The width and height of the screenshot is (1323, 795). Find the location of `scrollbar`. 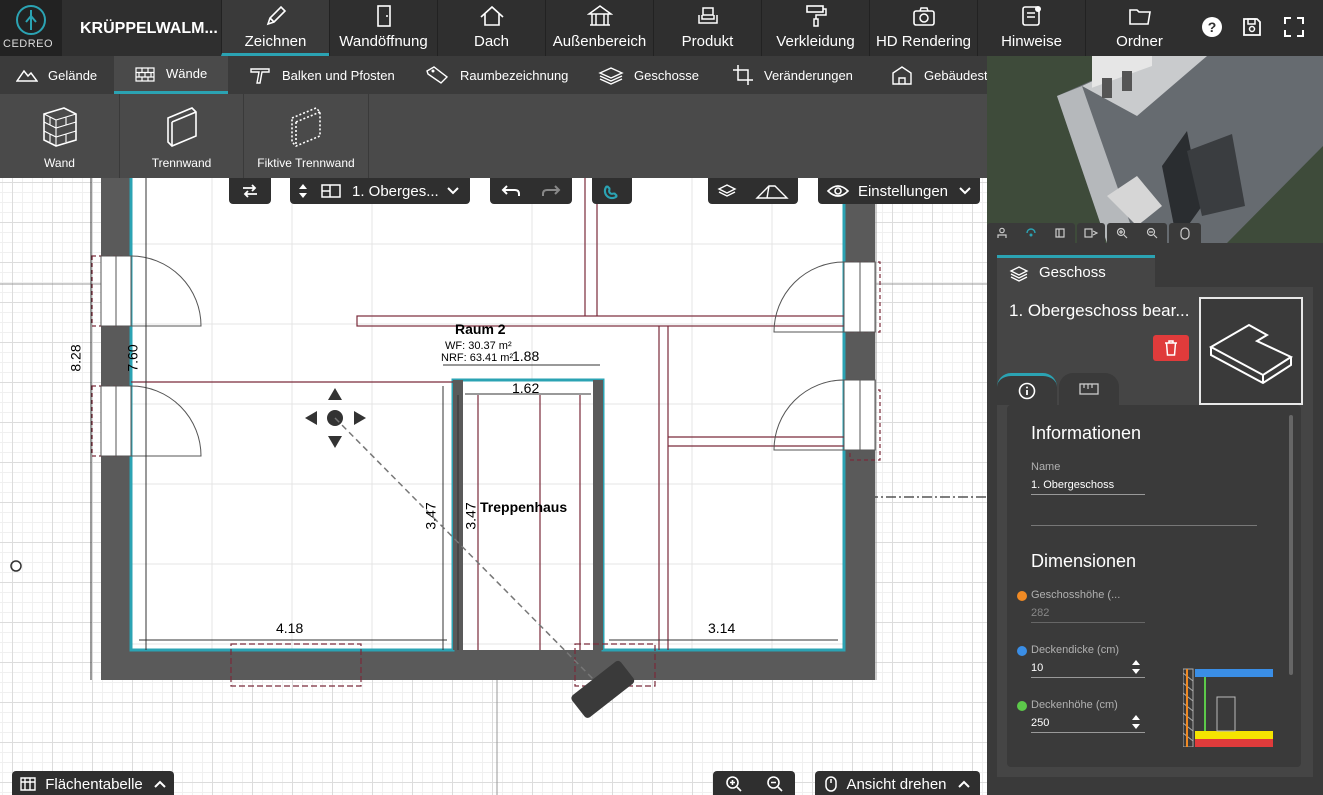

scrollbar is located at coordinates (1291, 545).